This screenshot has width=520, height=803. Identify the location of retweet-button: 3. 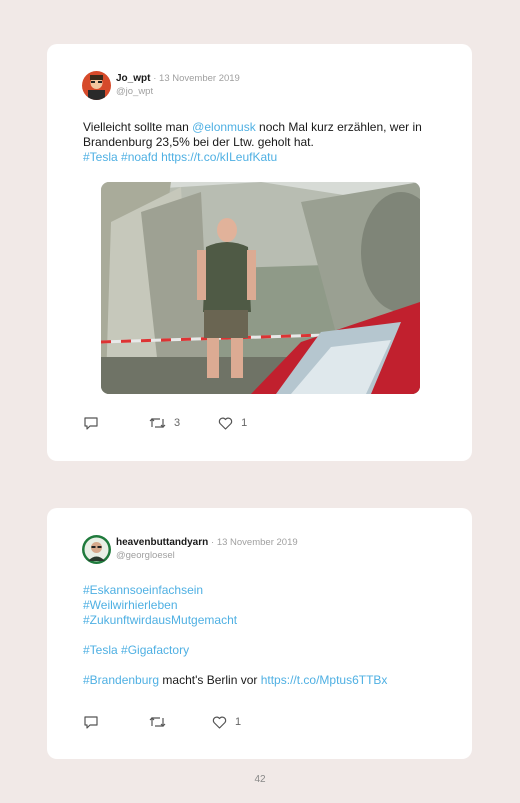
(164, 423).